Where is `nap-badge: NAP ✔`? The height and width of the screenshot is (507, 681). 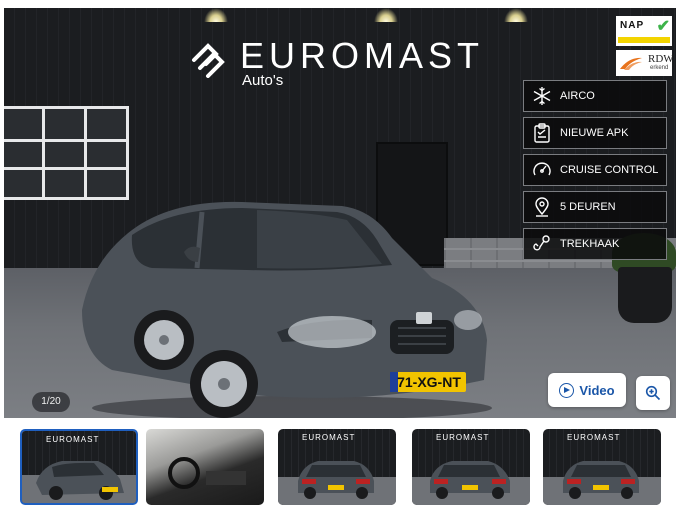 nap-badge: NAP ✔ is located at coordinates (644, 31).